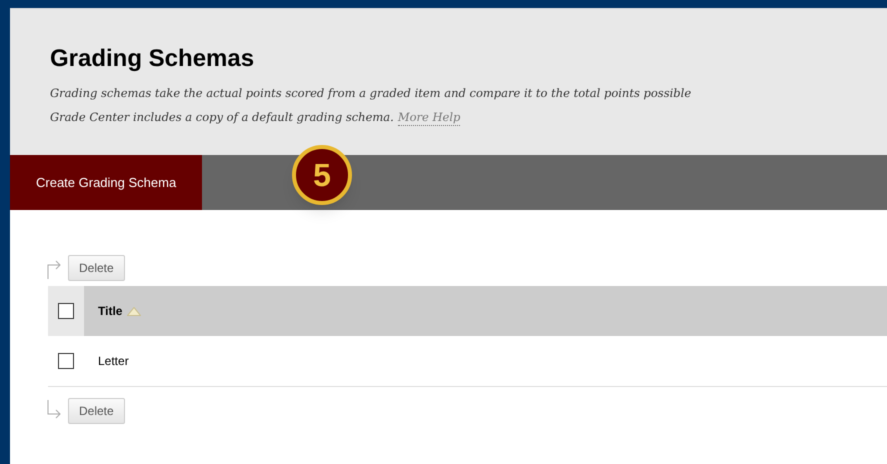 The height and width of the screenshot is (464, 887). What do you see at coordinates (153, 59) in the screenshot?
I see `page-title: Grading Schemas` at bounding box center [153, 59].